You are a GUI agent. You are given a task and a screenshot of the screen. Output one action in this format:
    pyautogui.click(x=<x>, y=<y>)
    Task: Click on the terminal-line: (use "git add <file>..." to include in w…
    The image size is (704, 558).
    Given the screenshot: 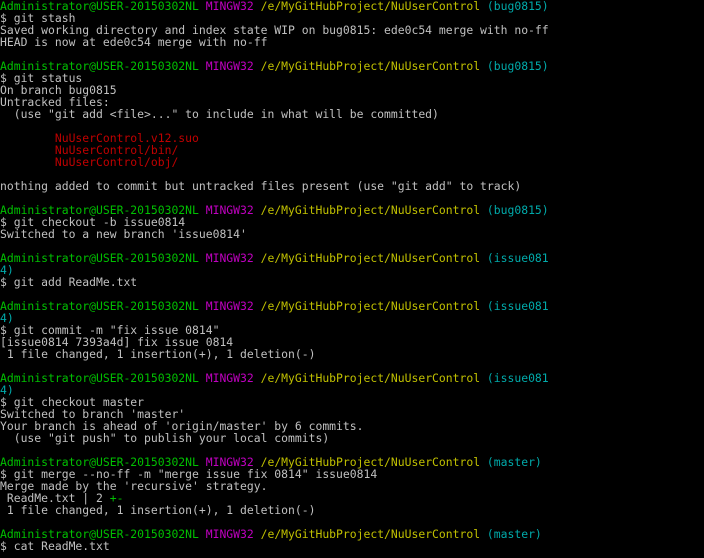 What is the action you would take?
    pyautogui.click(x=352, y=114)
    